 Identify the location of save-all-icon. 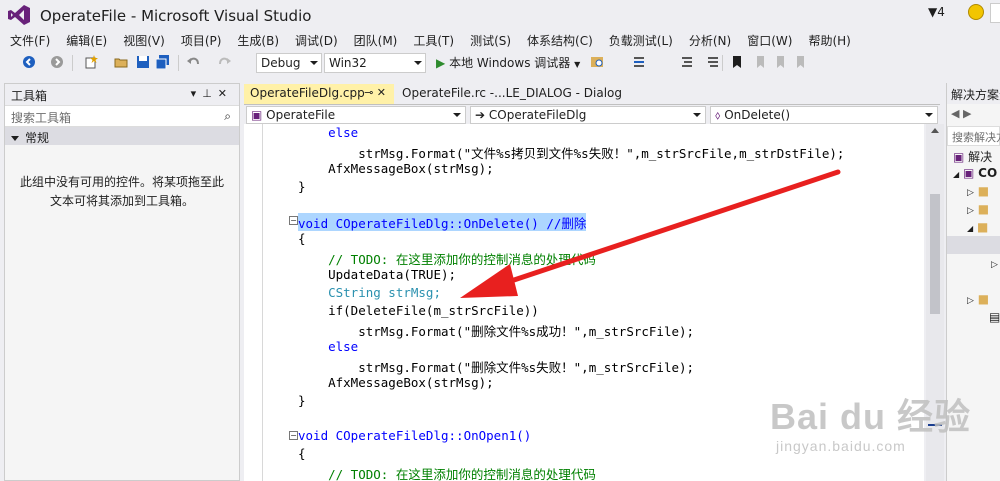
(163, 62).